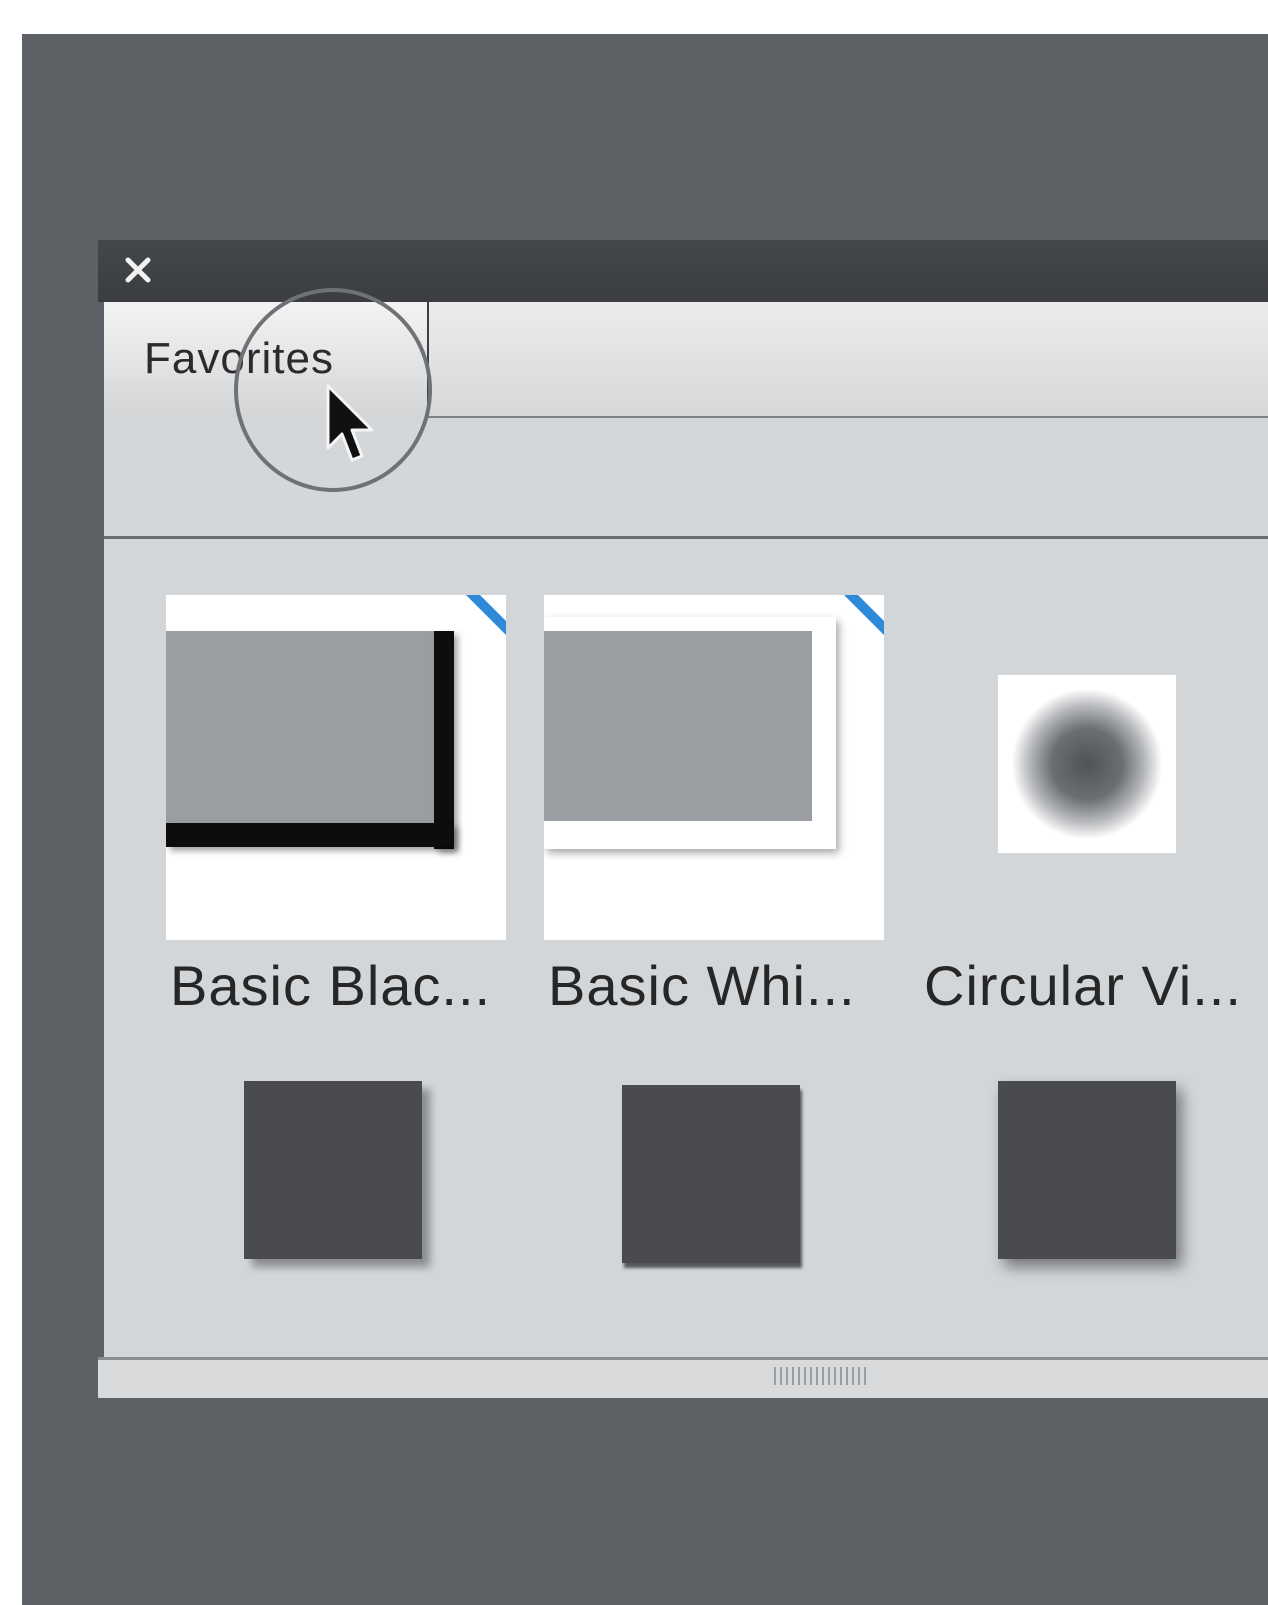 Image resolution: width=1268 pixels, height=1605 pixels. What do you see at coordinates (820, 1376) in the screenshot?
I see `resize-grip` at bounding box center [820, 1376].